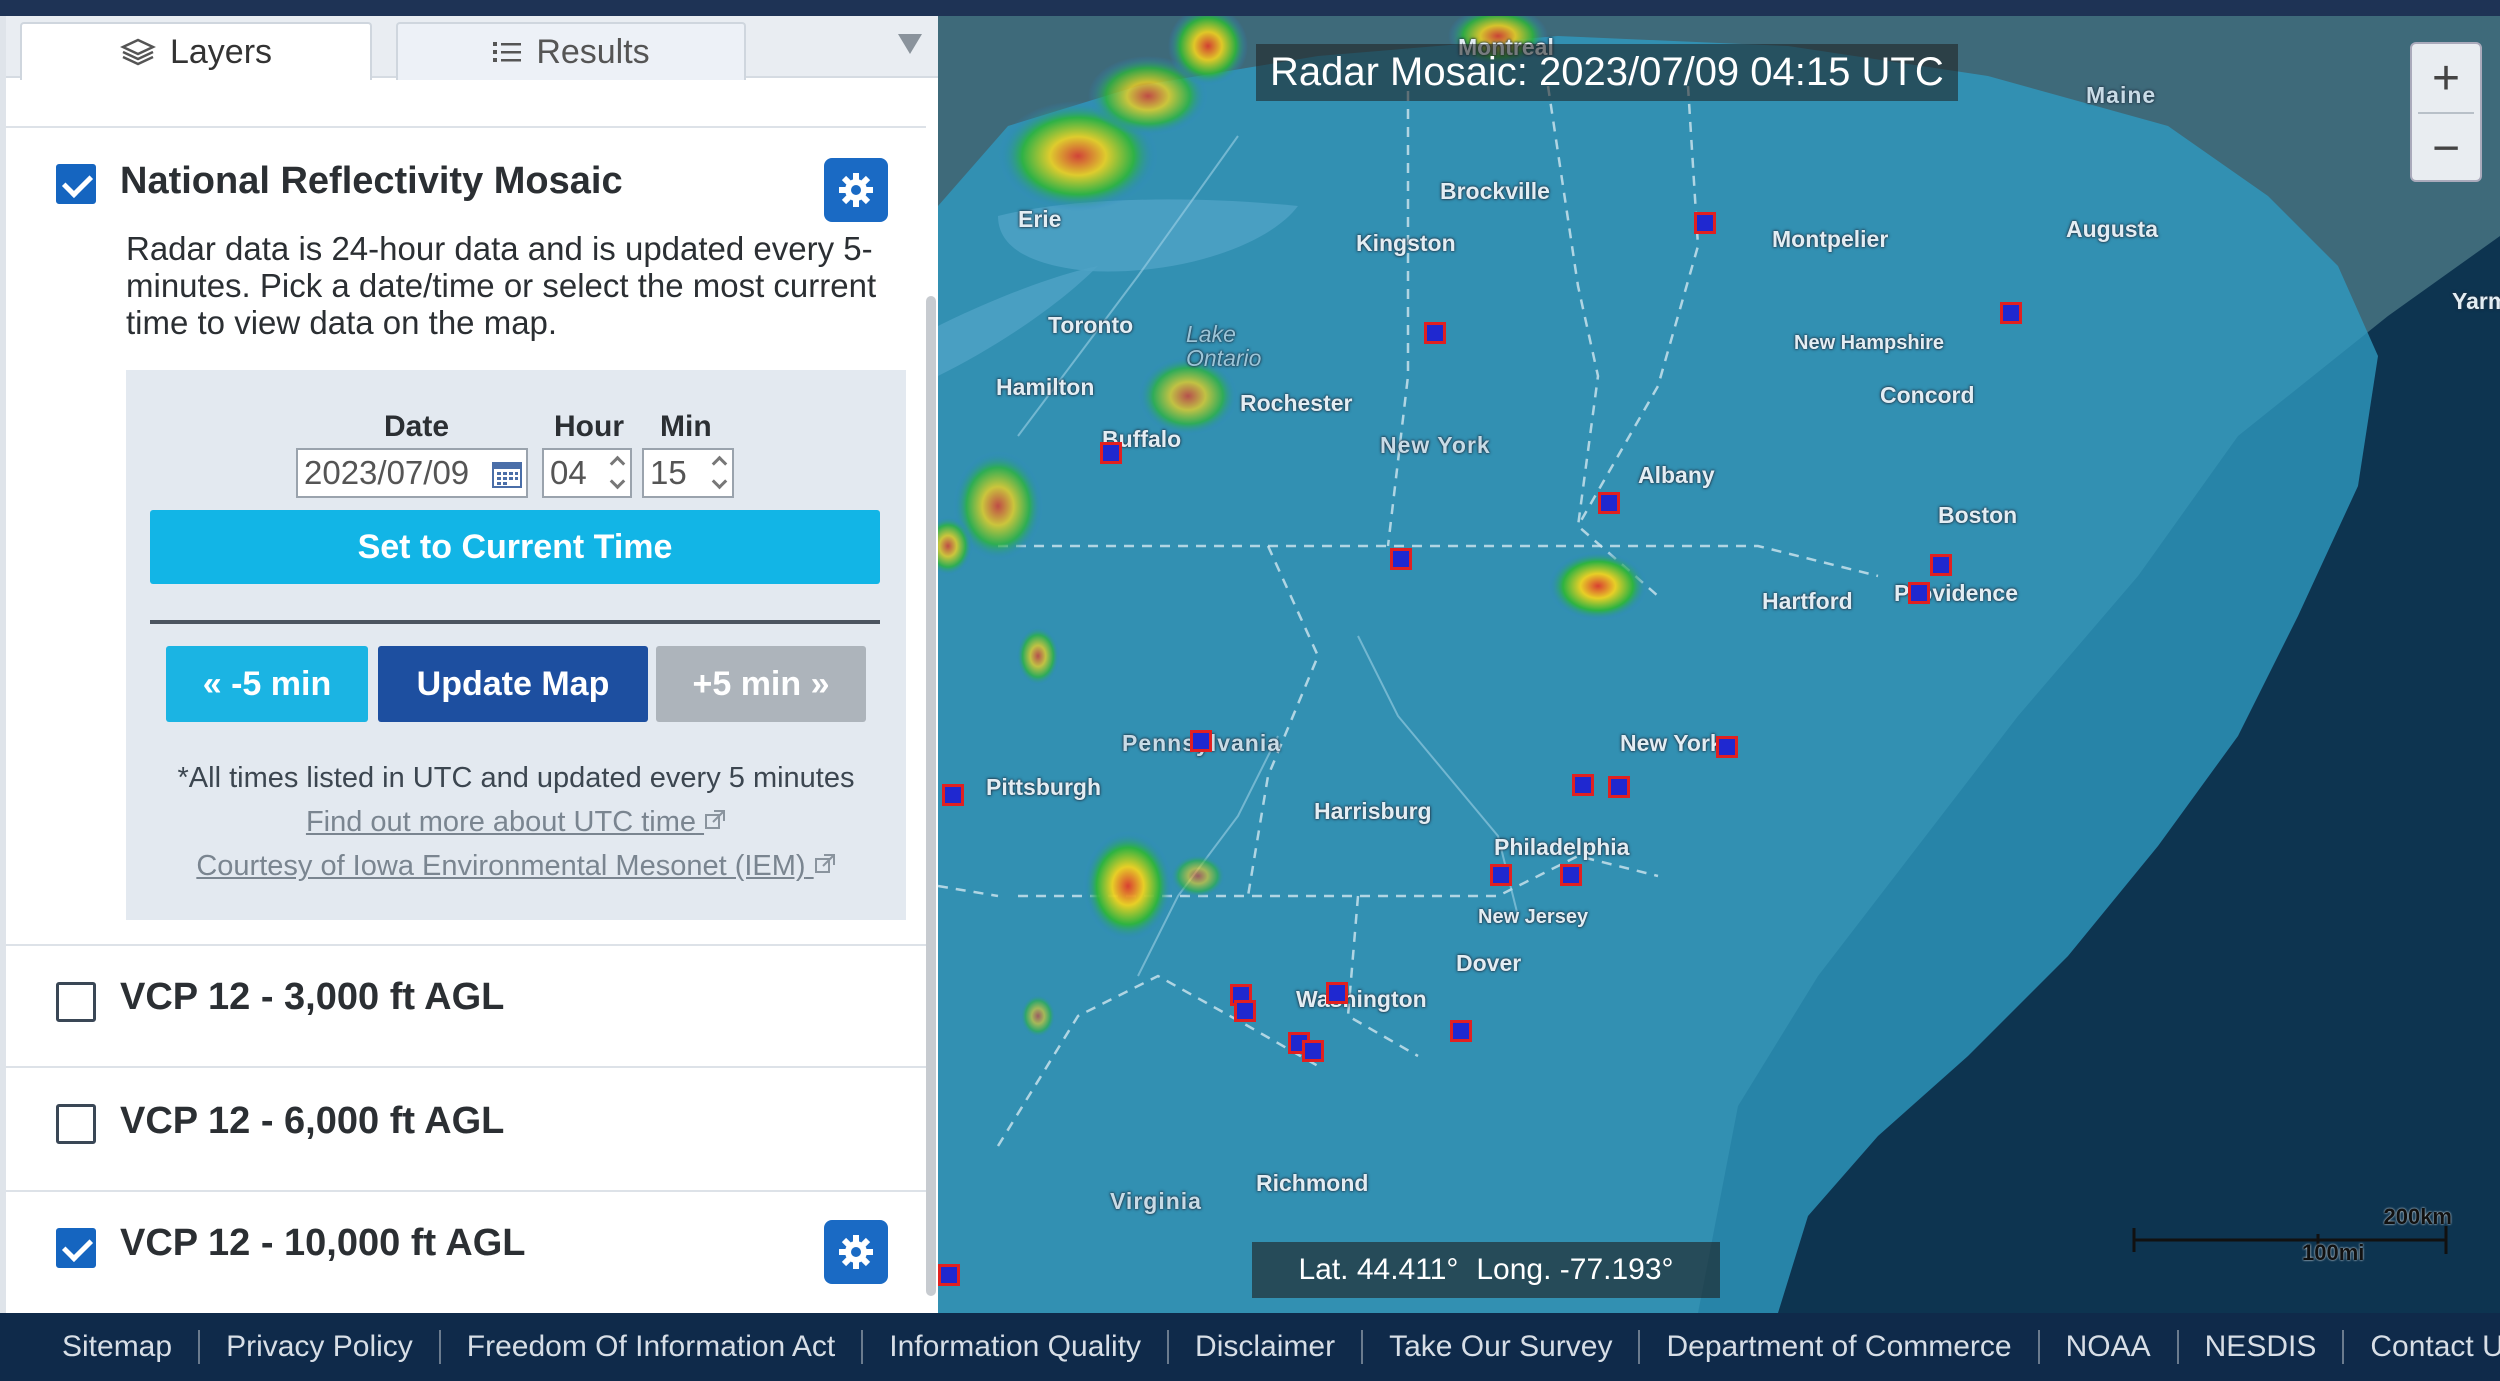  Describe the element at coordinates (1016, 1347) in the screenshot. I see `footer-link-information-quality: Information Quality` at that location.